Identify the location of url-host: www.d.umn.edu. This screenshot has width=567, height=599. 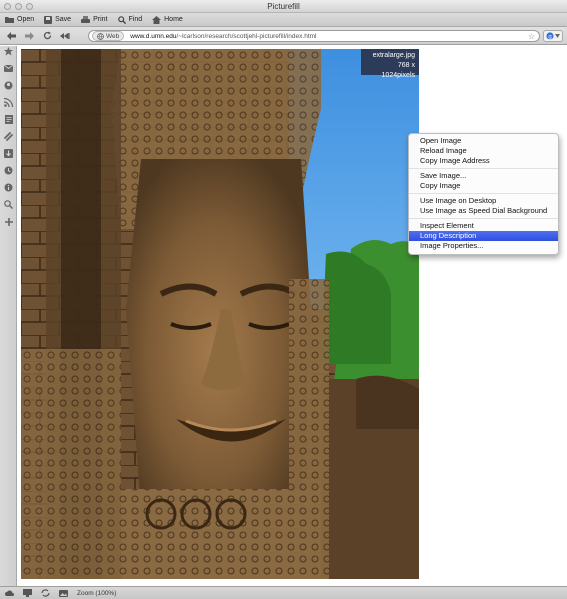
(153, 36).